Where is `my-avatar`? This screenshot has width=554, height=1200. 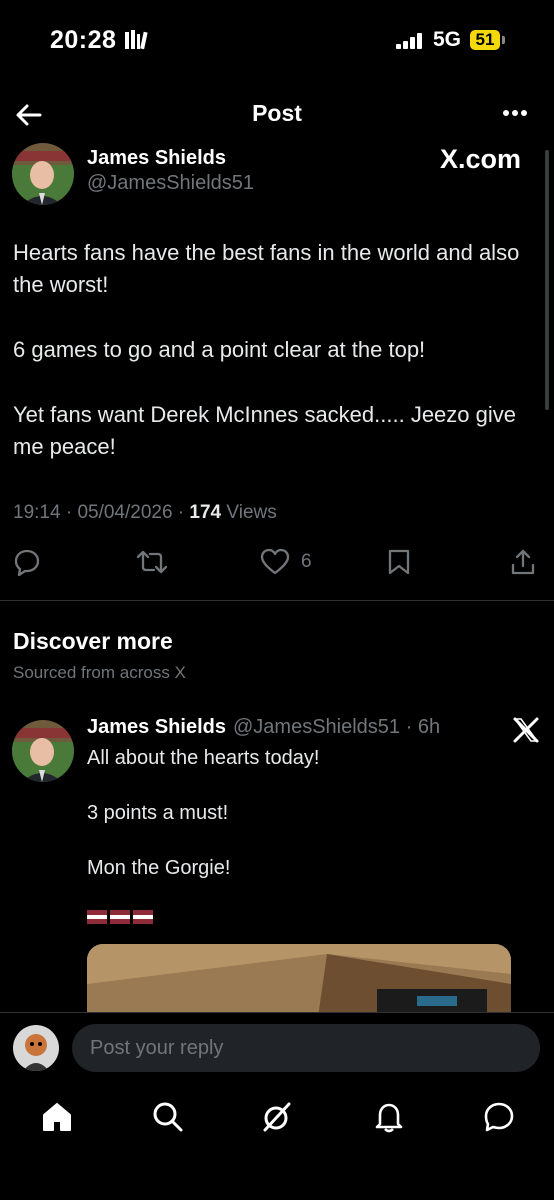
my-avatar is located at coordinates (36, 1048).